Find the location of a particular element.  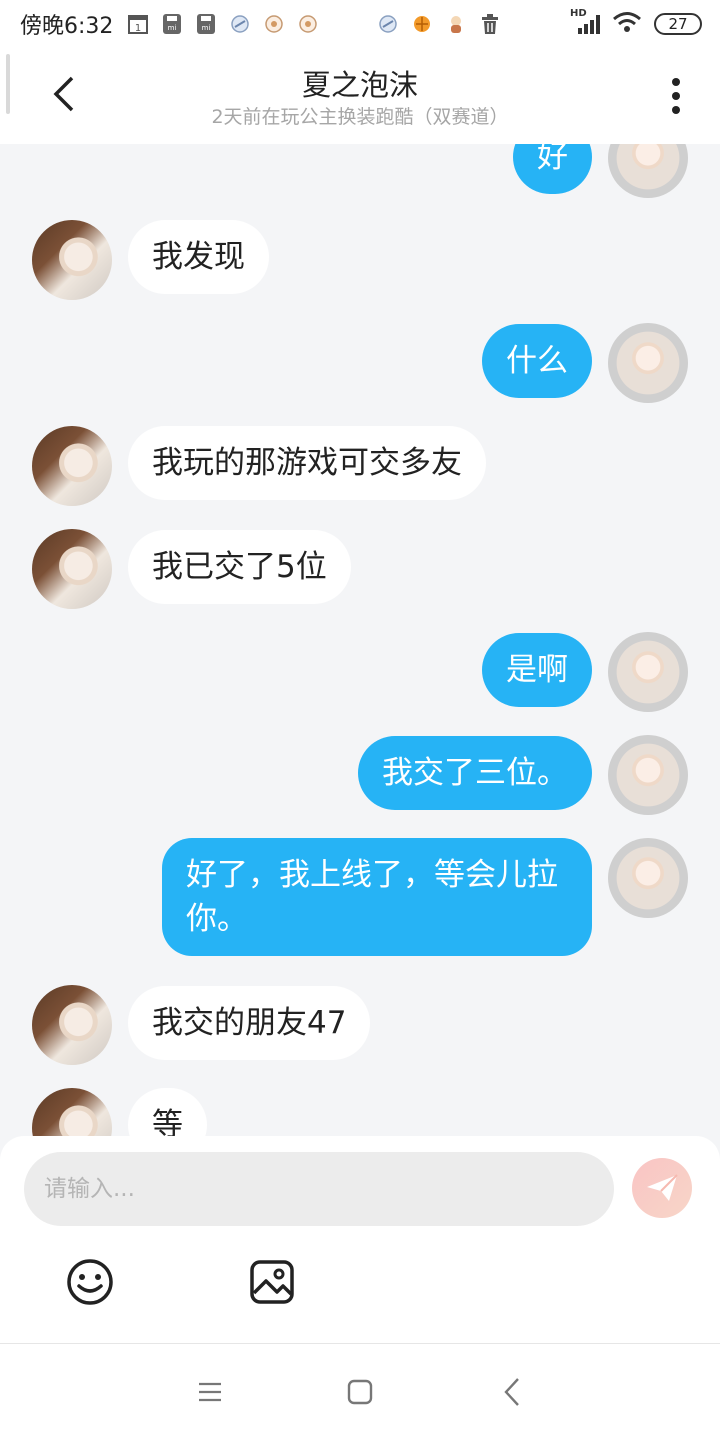

image-icon is located at coordinates (272, 1282).